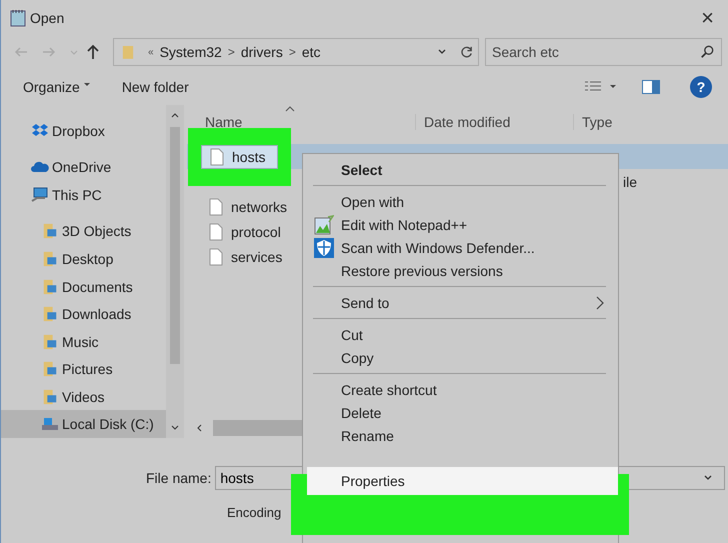  I want to click on file-name: services, so click(256, 256).